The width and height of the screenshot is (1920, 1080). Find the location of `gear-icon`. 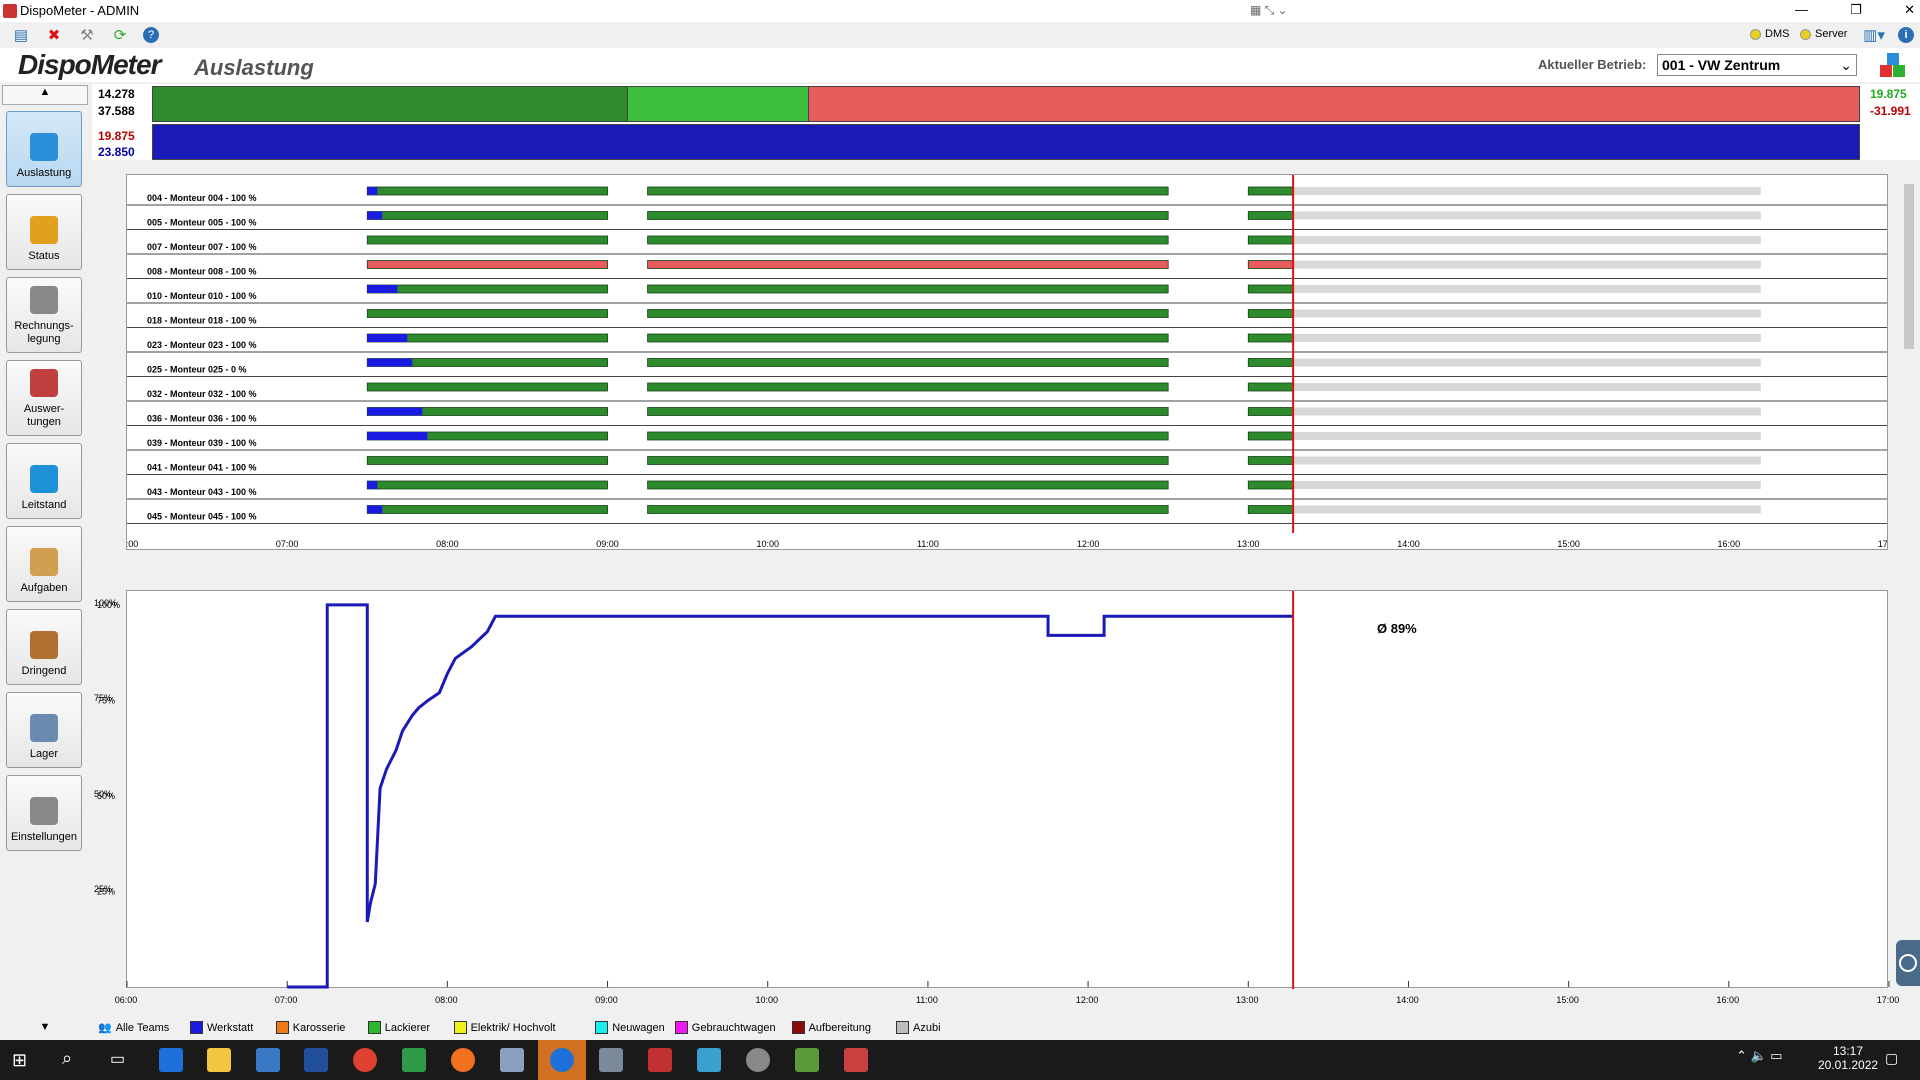

gear-icon is located at coordinates (44, 811).